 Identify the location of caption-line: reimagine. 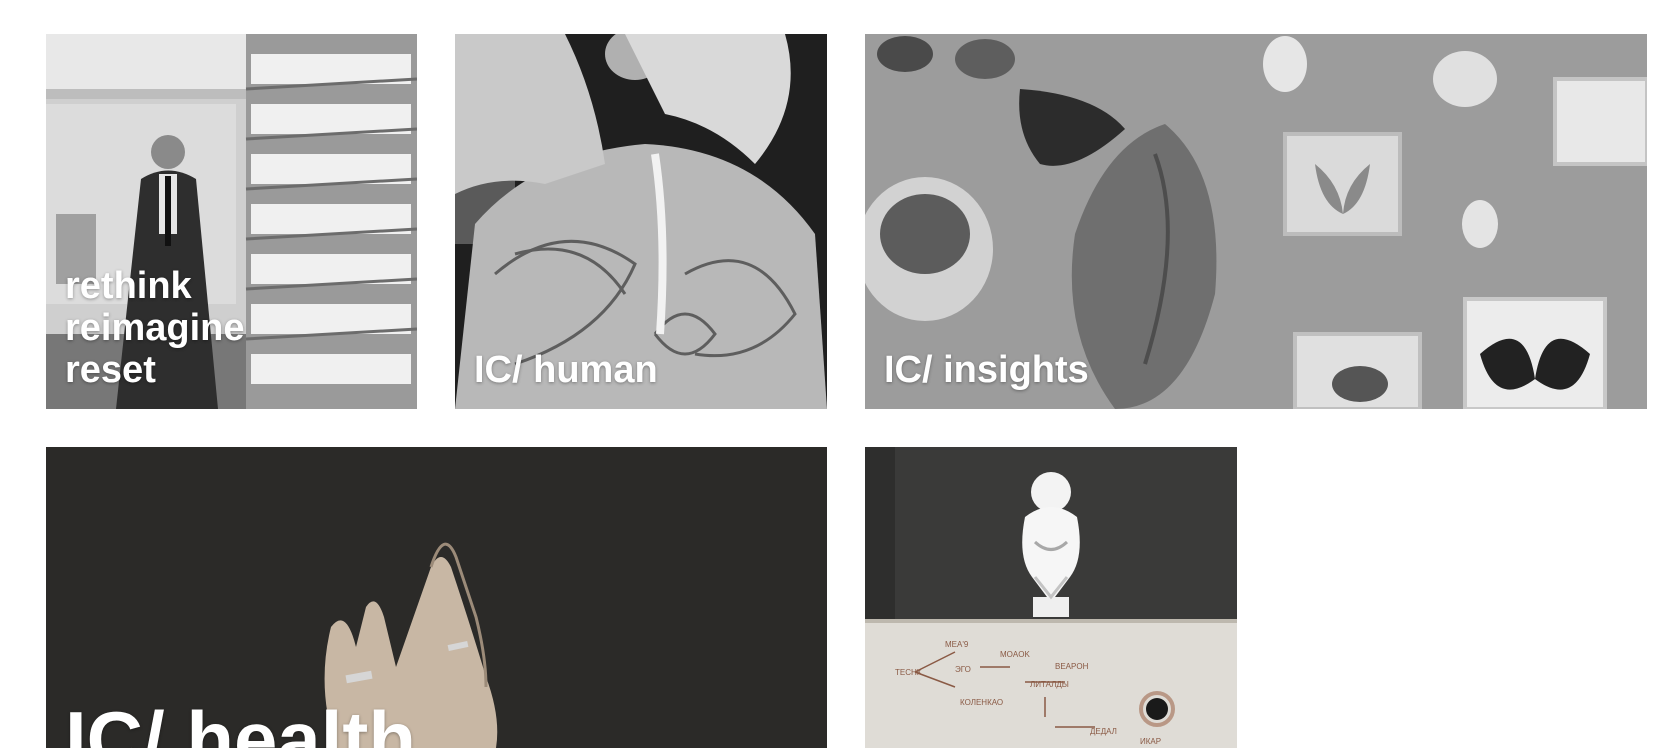
(155, 328).